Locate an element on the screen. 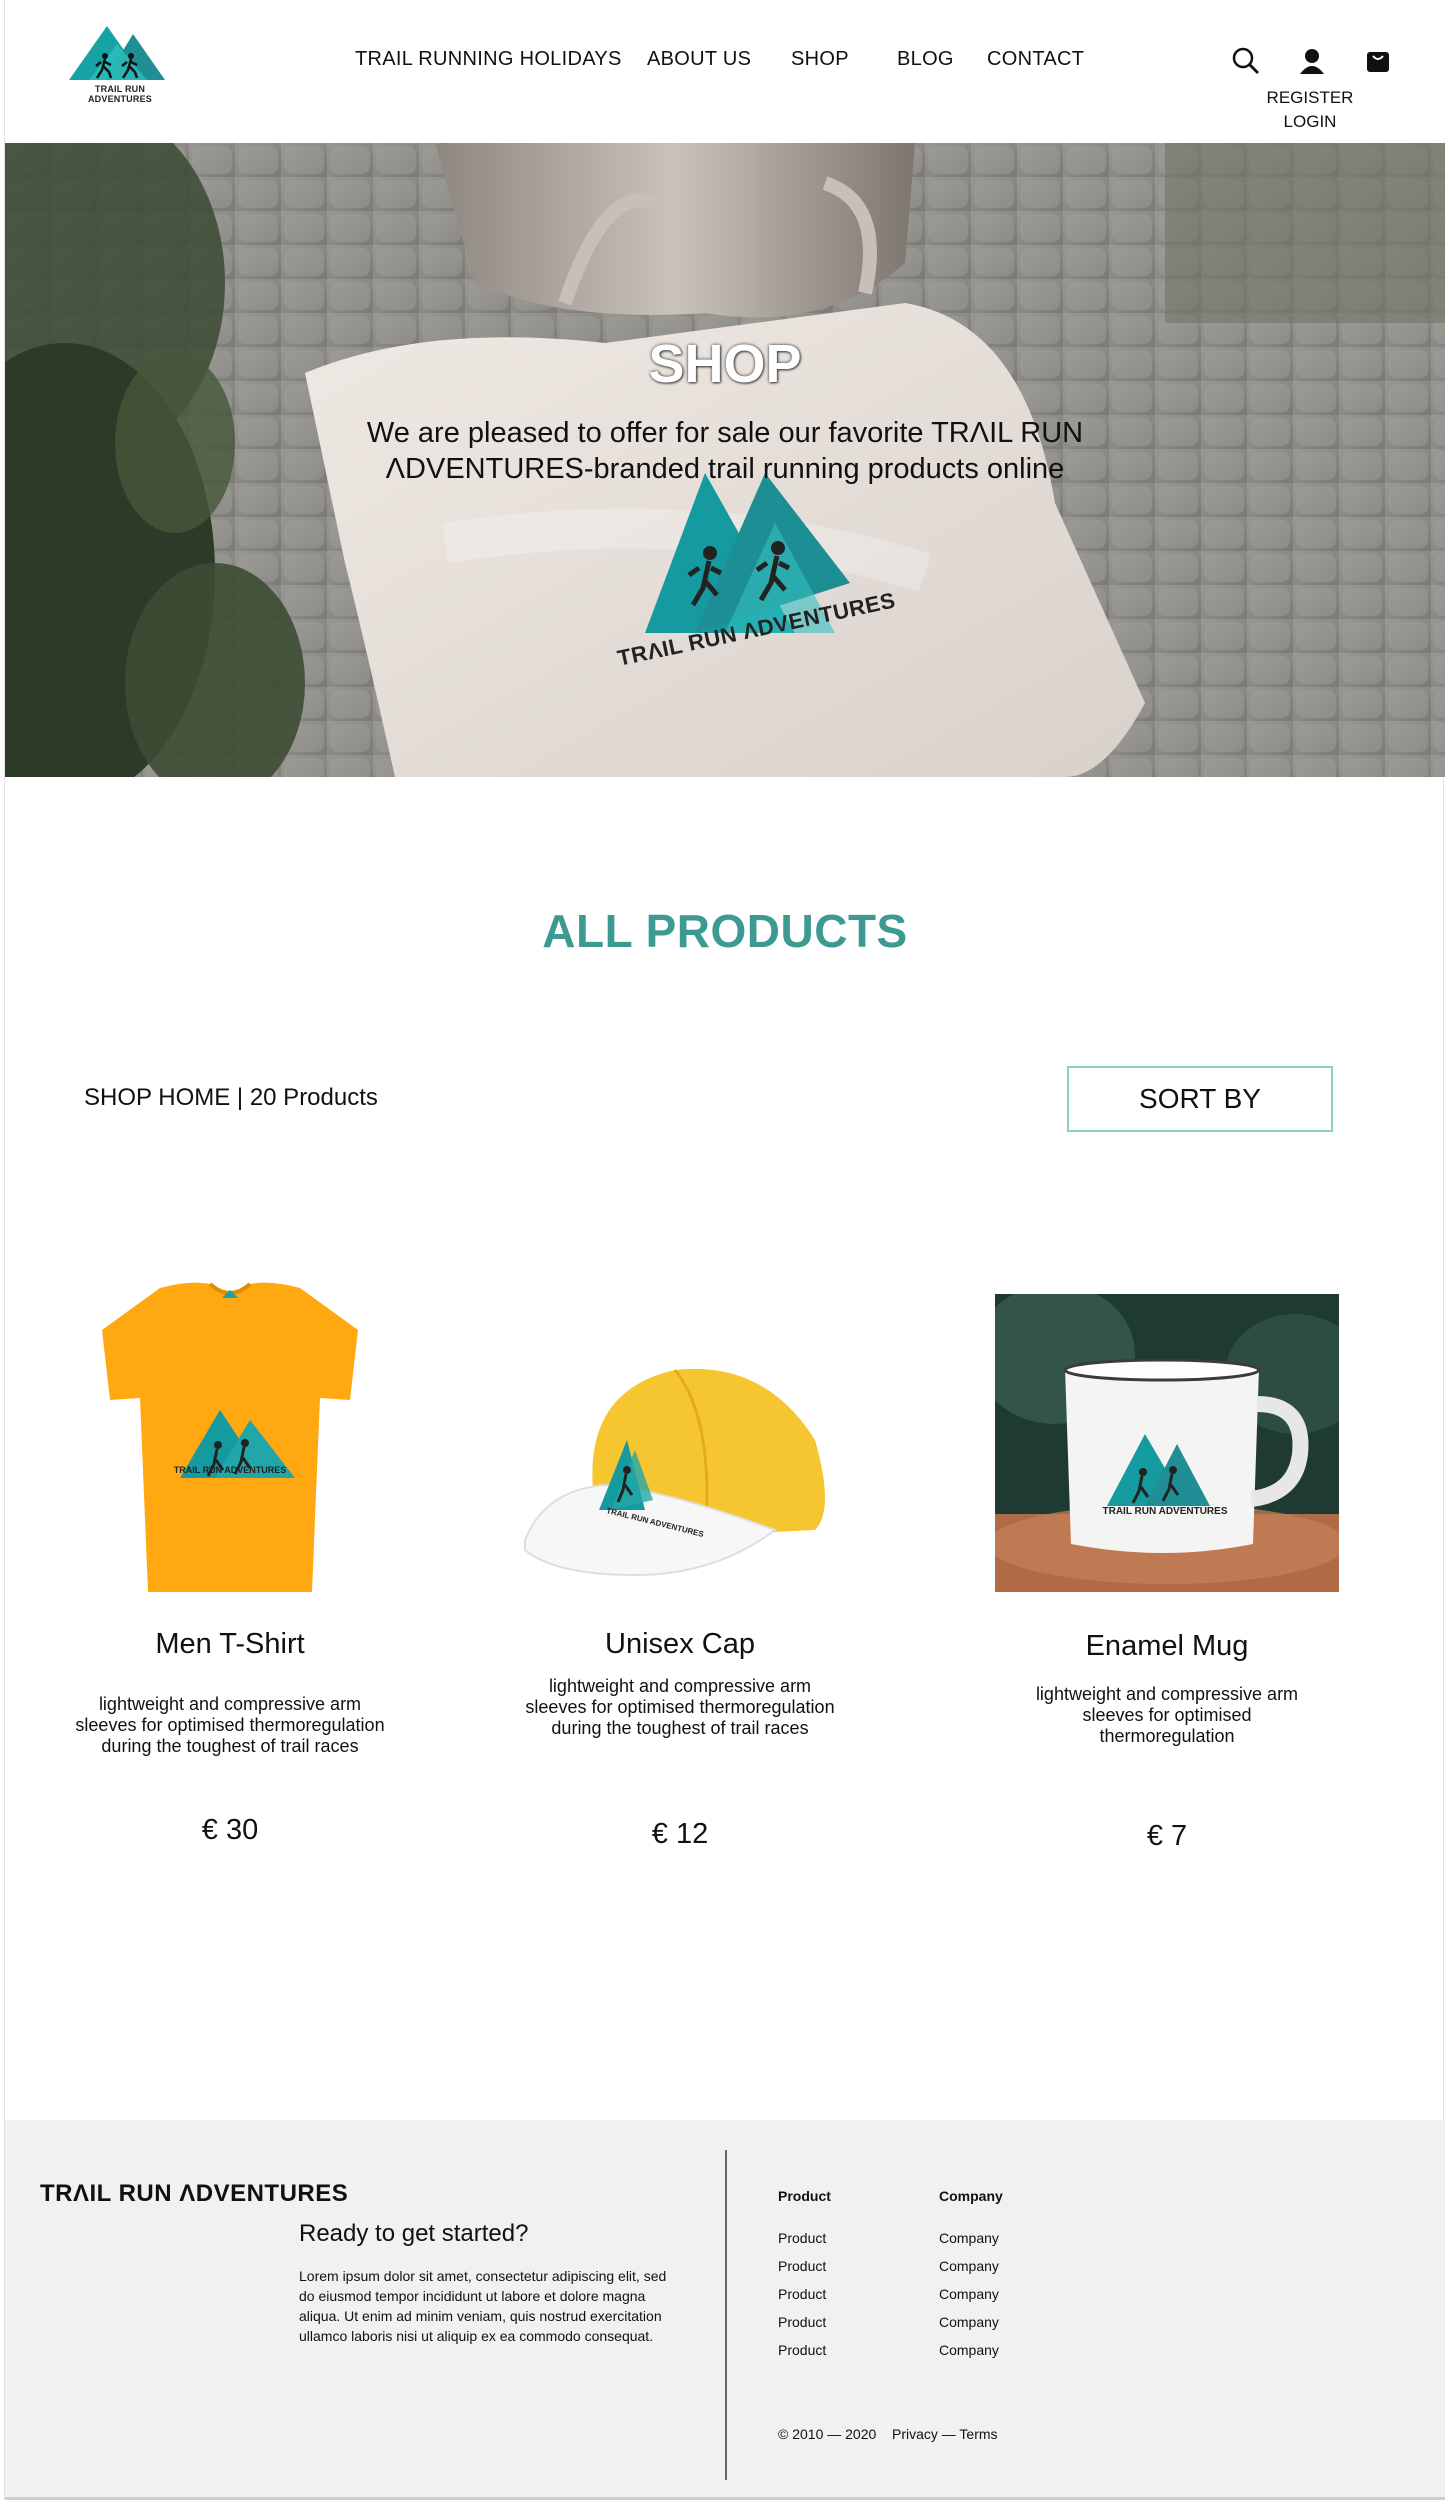 This screenshot has width=1448, height=2508. footer-legal-links: Privacy — Terms is located at coordinates (945, 2434).